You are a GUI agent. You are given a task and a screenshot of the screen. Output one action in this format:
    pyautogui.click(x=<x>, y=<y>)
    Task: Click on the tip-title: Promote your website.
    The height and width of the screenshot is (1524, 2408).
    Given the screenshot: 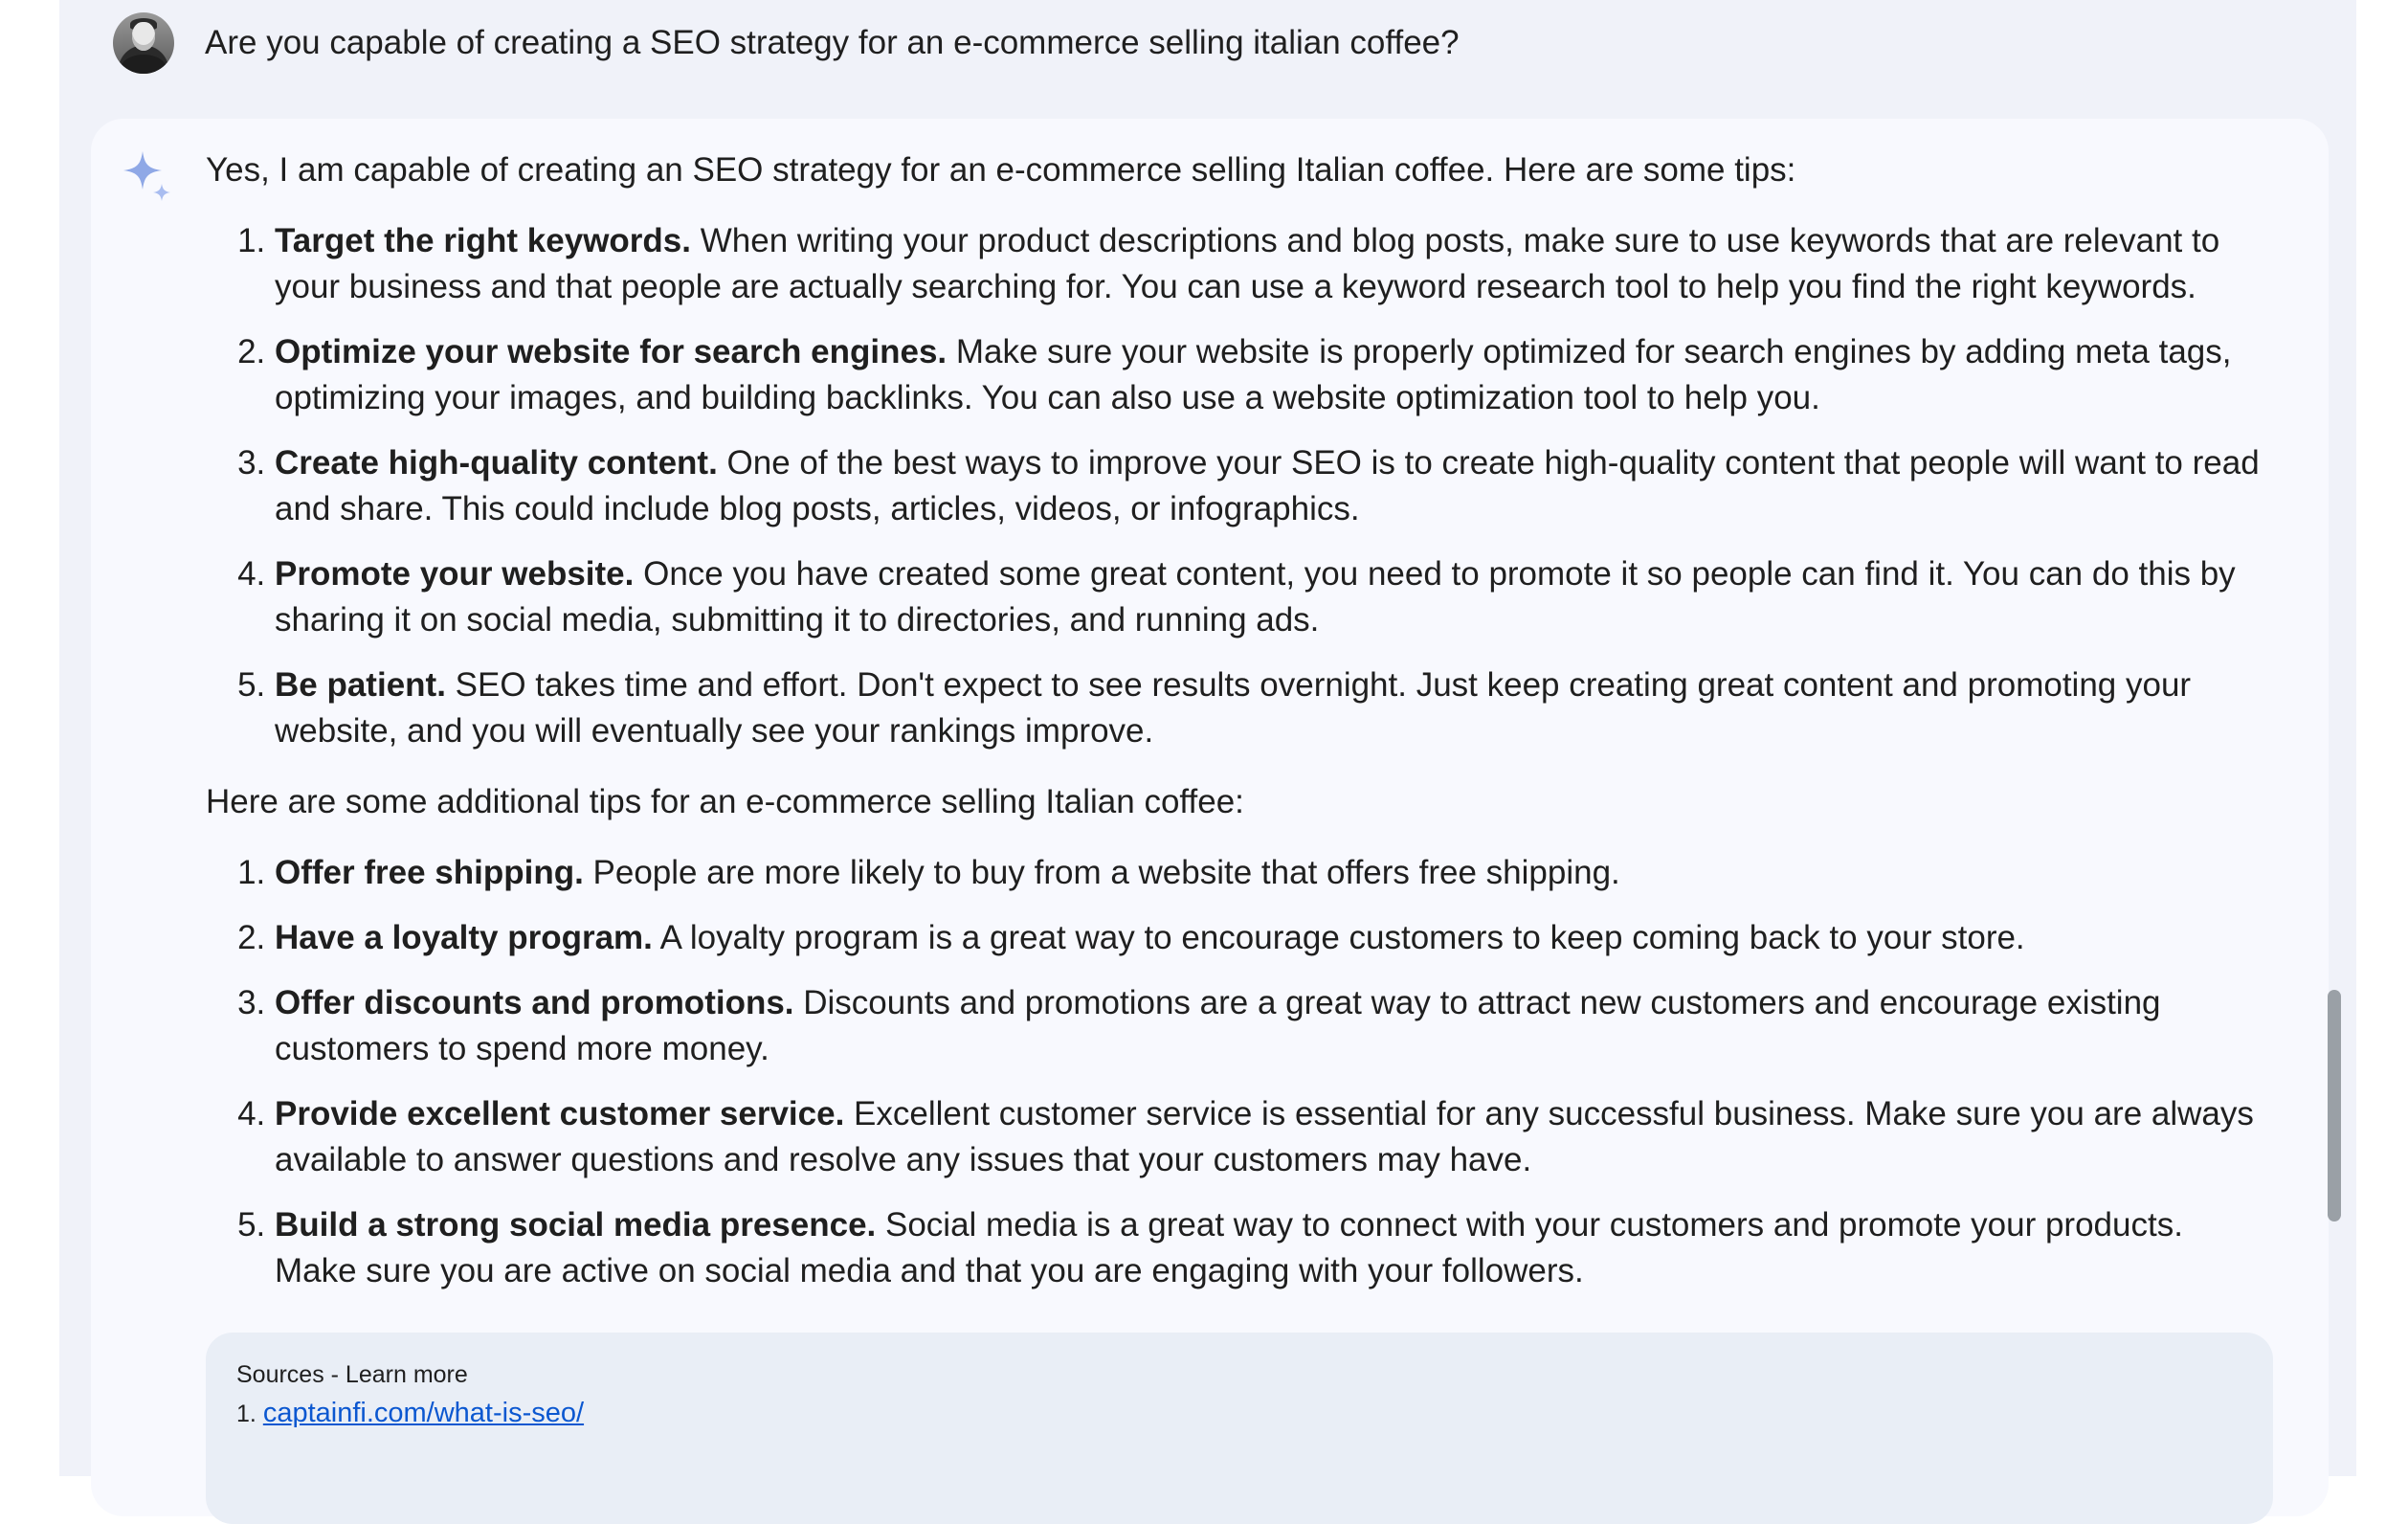 What is the action you would take?
    pyautogui.click(x=455, y=574)
    